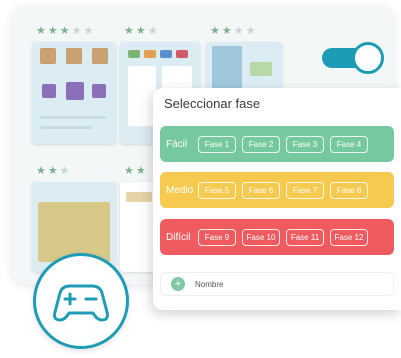  What do you see at coordinates (142, 96) in the screenshot?
I see `sub-sheet` at bounding box center [142, 96].